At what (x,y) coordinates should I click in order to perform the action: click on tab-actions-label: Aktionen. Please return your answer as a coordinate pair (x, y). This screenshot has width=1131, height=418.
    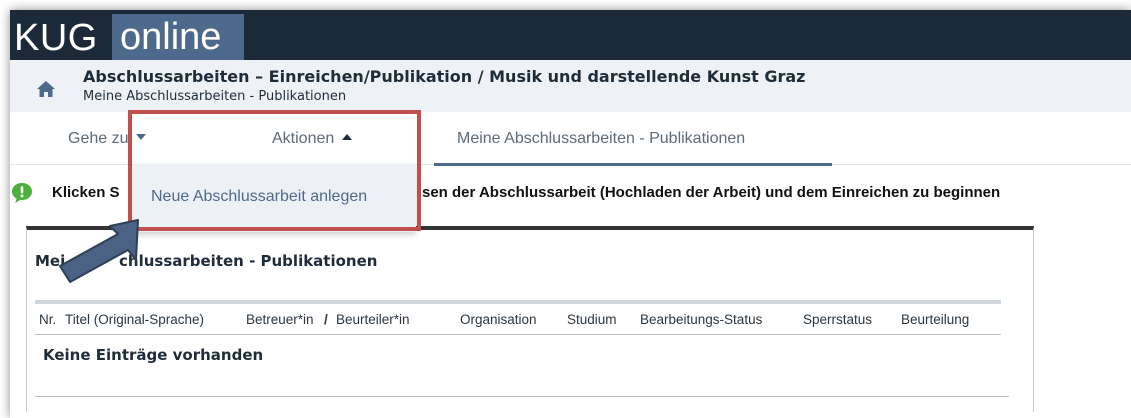
    Looking at the image, I should click on (303, 138).